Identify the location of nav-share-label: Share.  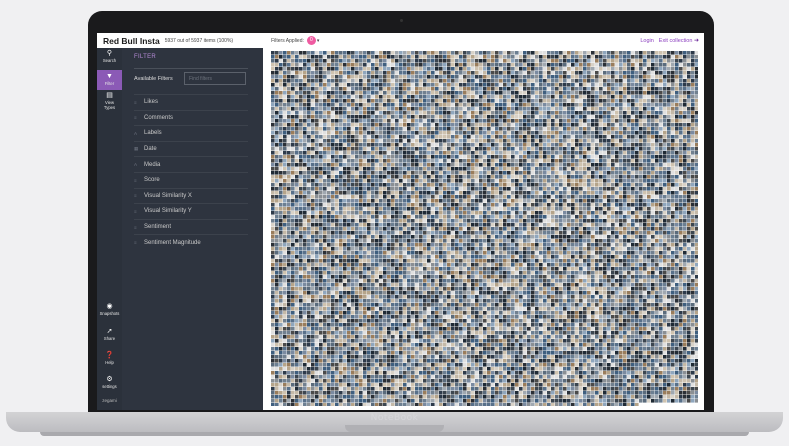
(109, 338).